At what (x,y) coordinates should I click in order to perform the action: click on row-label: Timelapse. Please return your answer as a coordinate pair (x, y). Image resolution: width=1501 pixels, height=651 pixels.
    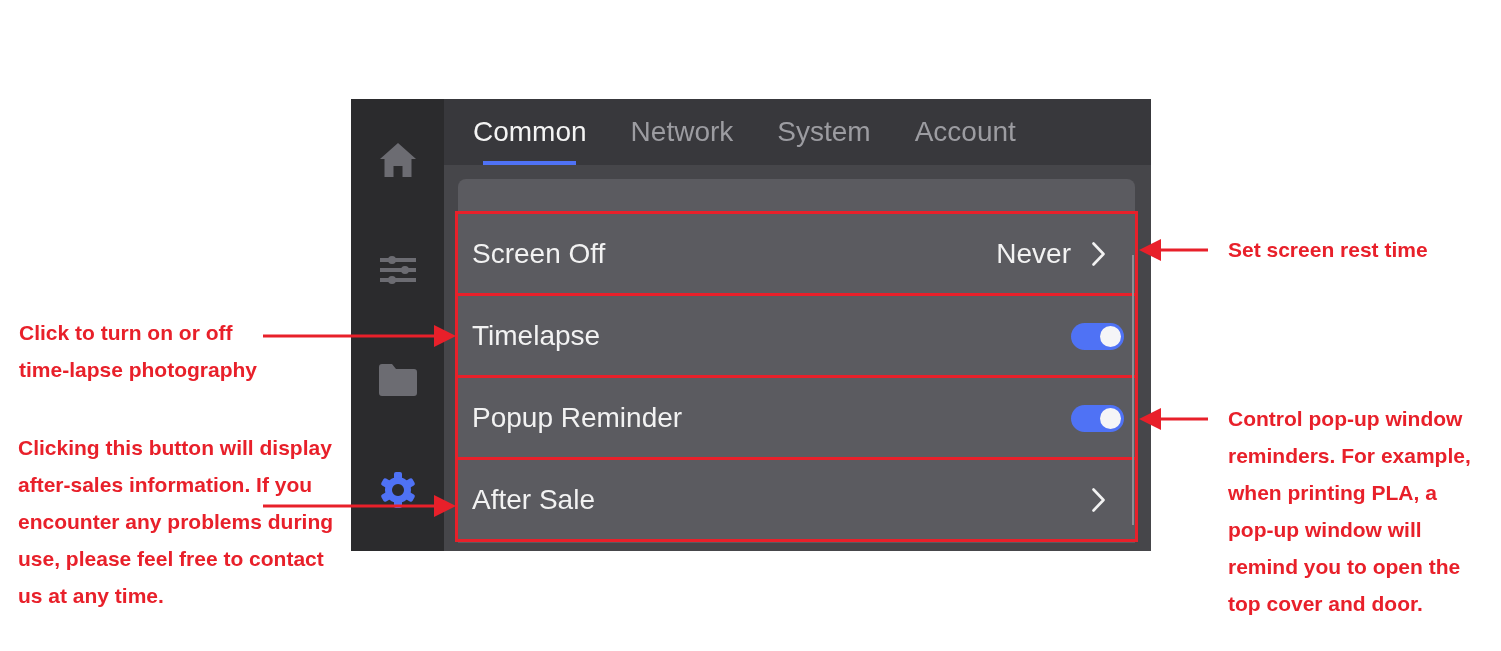
    Looking at the image, I should click on (536, 336).